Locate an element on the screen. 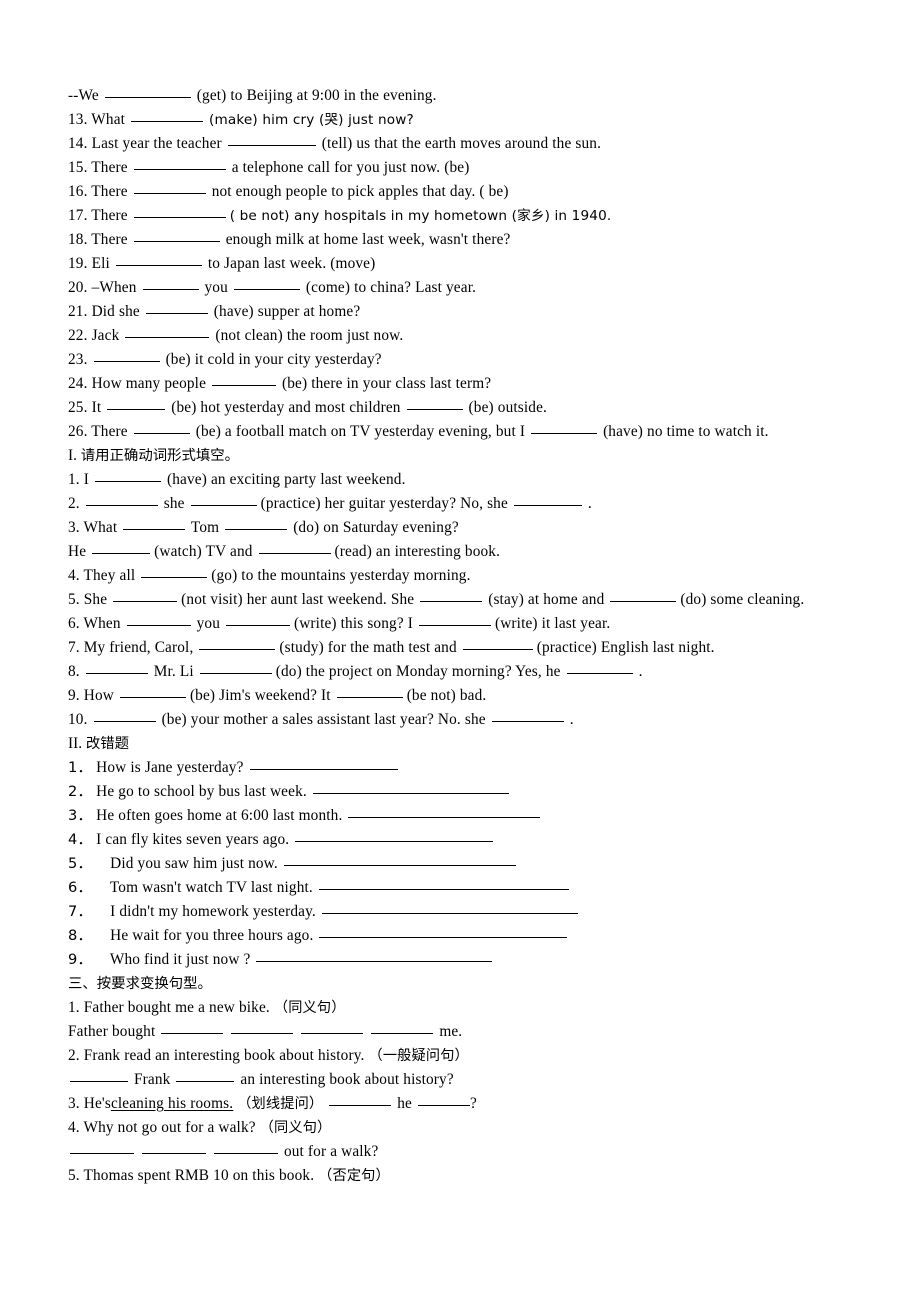 The image size is (920, 1302). answer-suffix: out for a walk? is located at coordinates (331, 1151).